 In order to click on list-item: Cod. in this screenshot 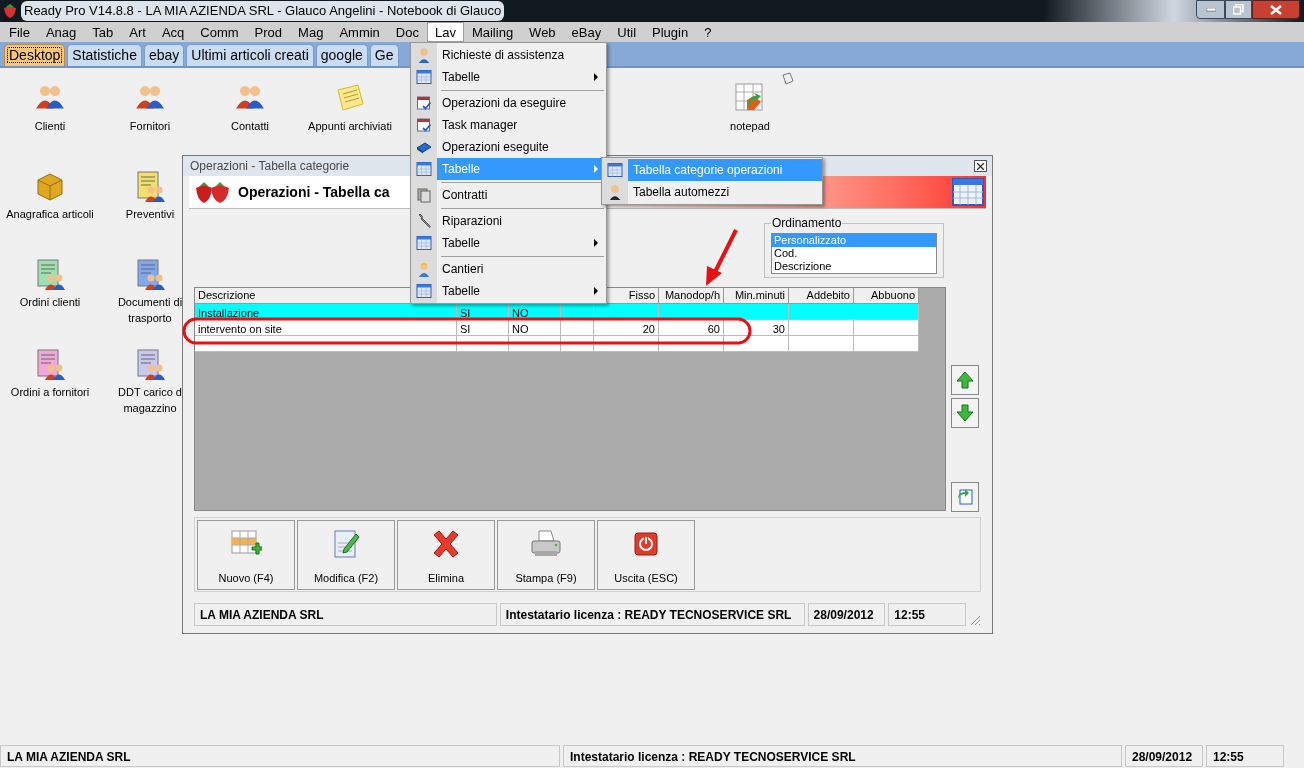, I will do `click(854, 253)`.